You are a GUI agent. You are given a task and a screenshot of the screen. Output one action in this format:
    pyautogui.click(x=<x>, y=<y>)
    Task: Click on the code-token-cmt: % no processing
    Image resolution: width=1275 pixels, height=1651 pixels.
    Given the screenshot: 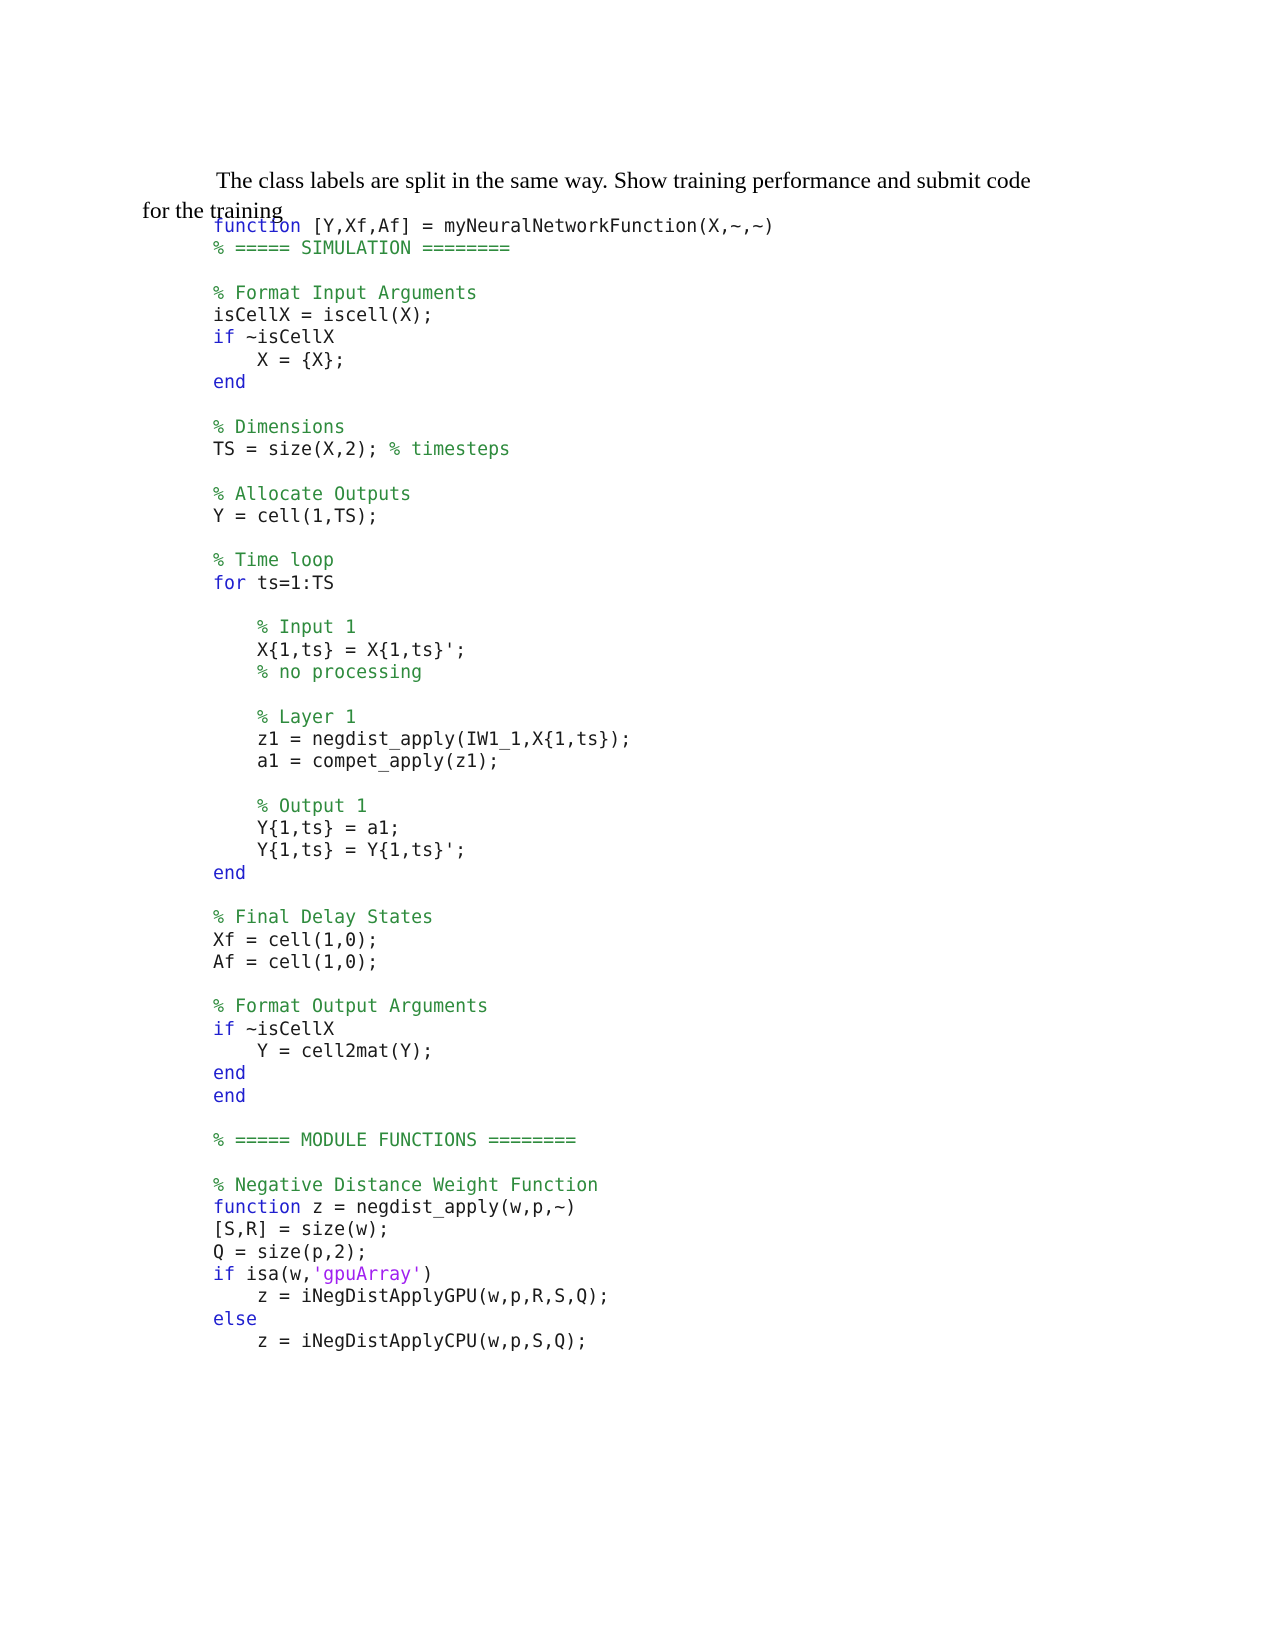 What is the action you would take?
    pyautogui.click(x=318, y=672)
    